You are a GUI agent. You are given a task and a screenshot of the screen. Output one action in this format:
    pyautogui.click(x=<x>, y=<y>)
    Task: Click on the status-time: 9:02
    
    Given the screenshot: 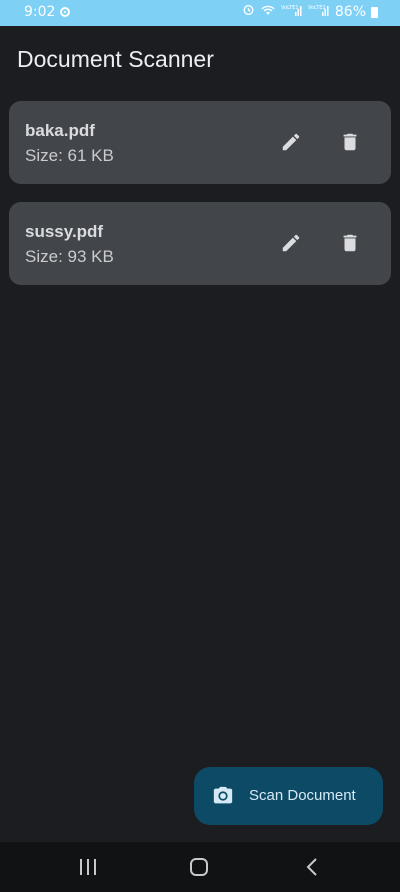 What is the action you would take?
    pyautogui.click(x=40, y=12)
    